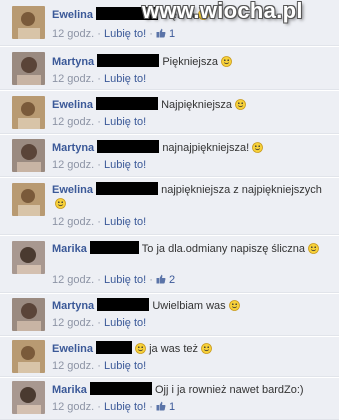  Describe the element at coordinates (222, 11) in the screenshot. I see `watermark: www.wiocha.pl` at that location.